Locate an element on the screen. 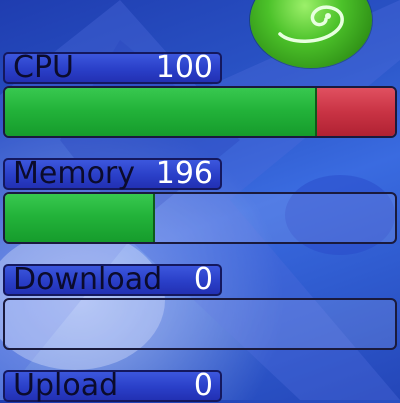 The image size is (400, 403). cpu-value: 100 is located at coordinates (184, 67).